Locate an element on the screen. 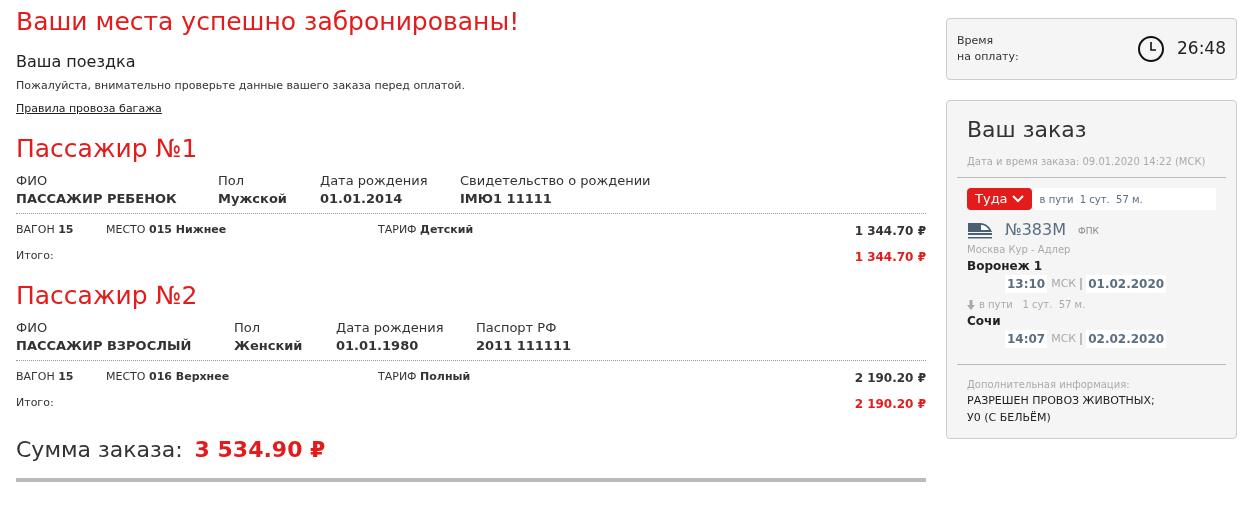  passenger-title: Пассажир №1 is located at coordinates (107, 148).